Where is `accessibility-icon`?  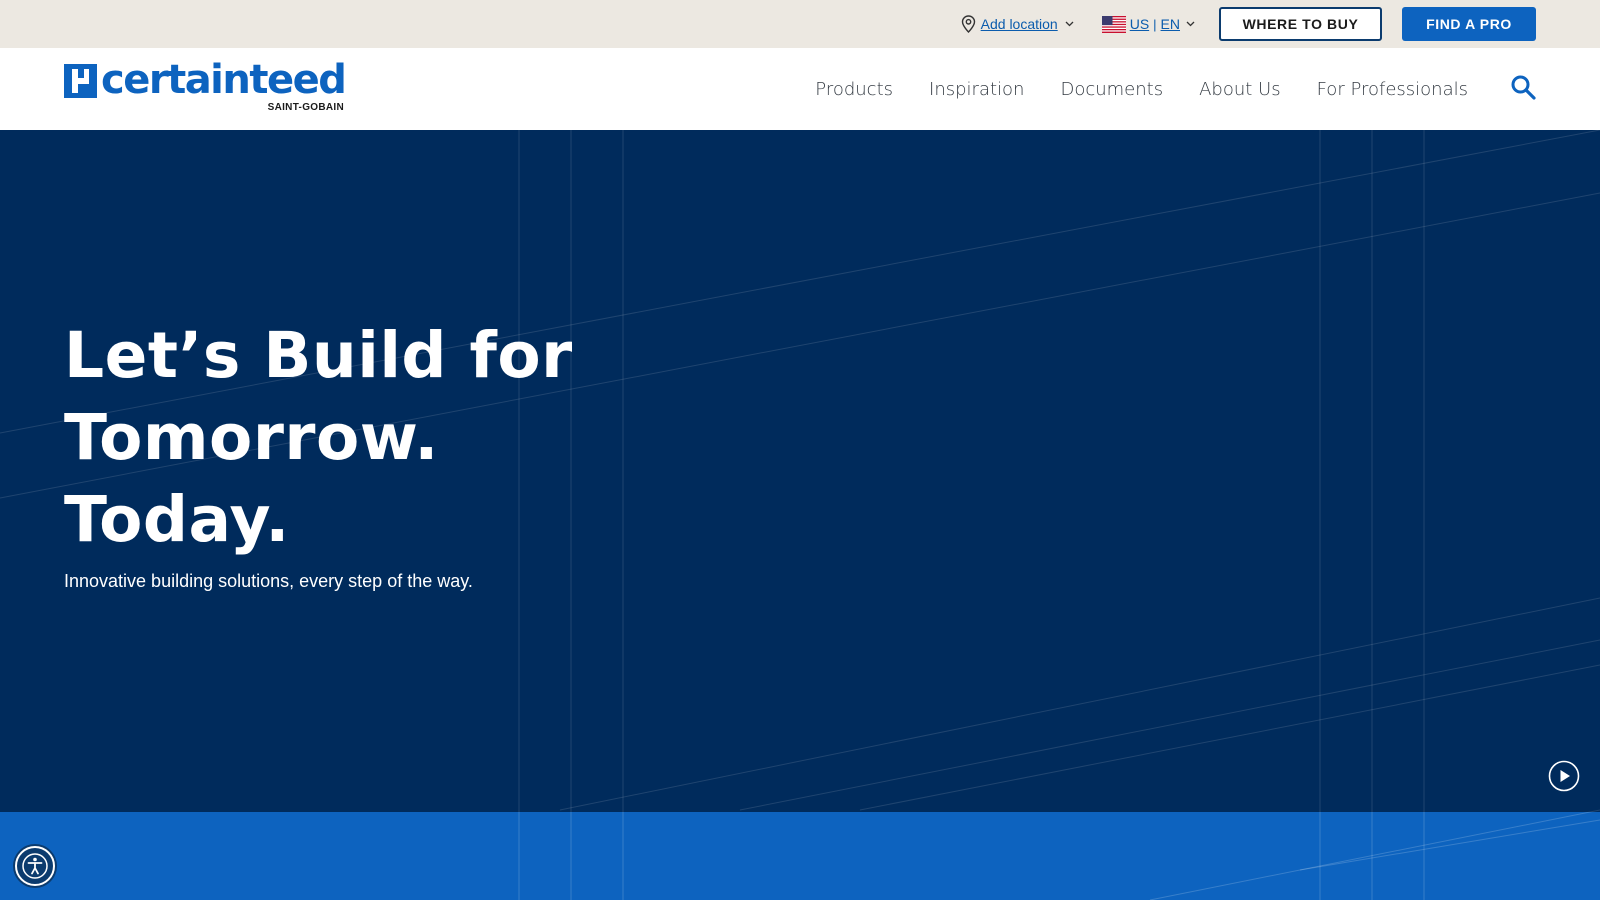
accessibility-icon is located at coordinates (35, 866).